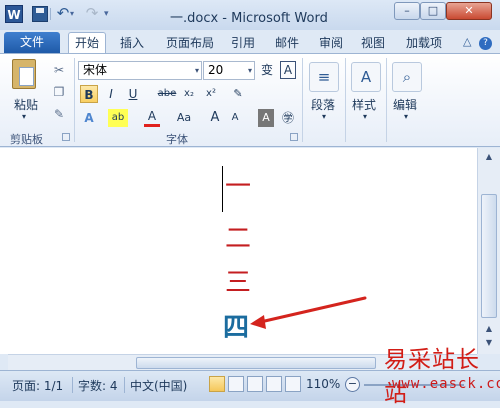 The width and height of the screenshot is (500, 408). Describe the element at coordinates (111, 94) in the screenshot. I see `italic-button: I` at that location.